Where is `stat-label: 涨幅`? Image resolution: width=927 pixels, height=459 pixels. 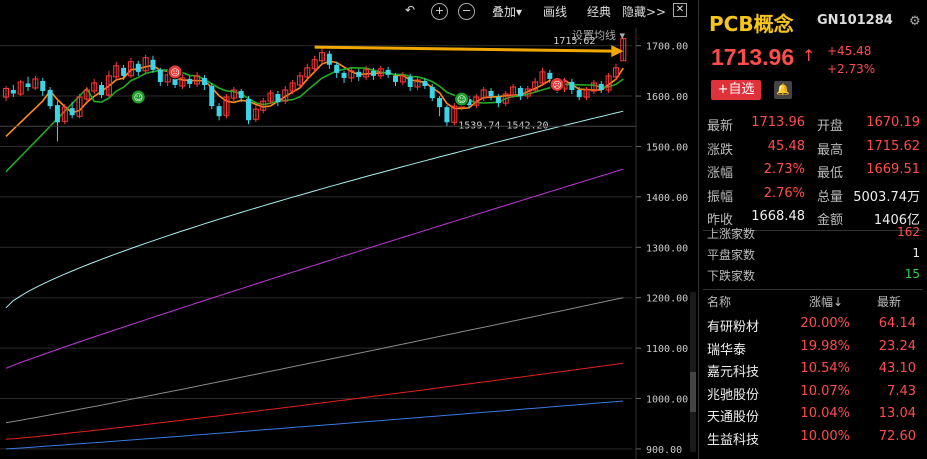 stat-label: 涨幅 is located at coordinates (720, 173).